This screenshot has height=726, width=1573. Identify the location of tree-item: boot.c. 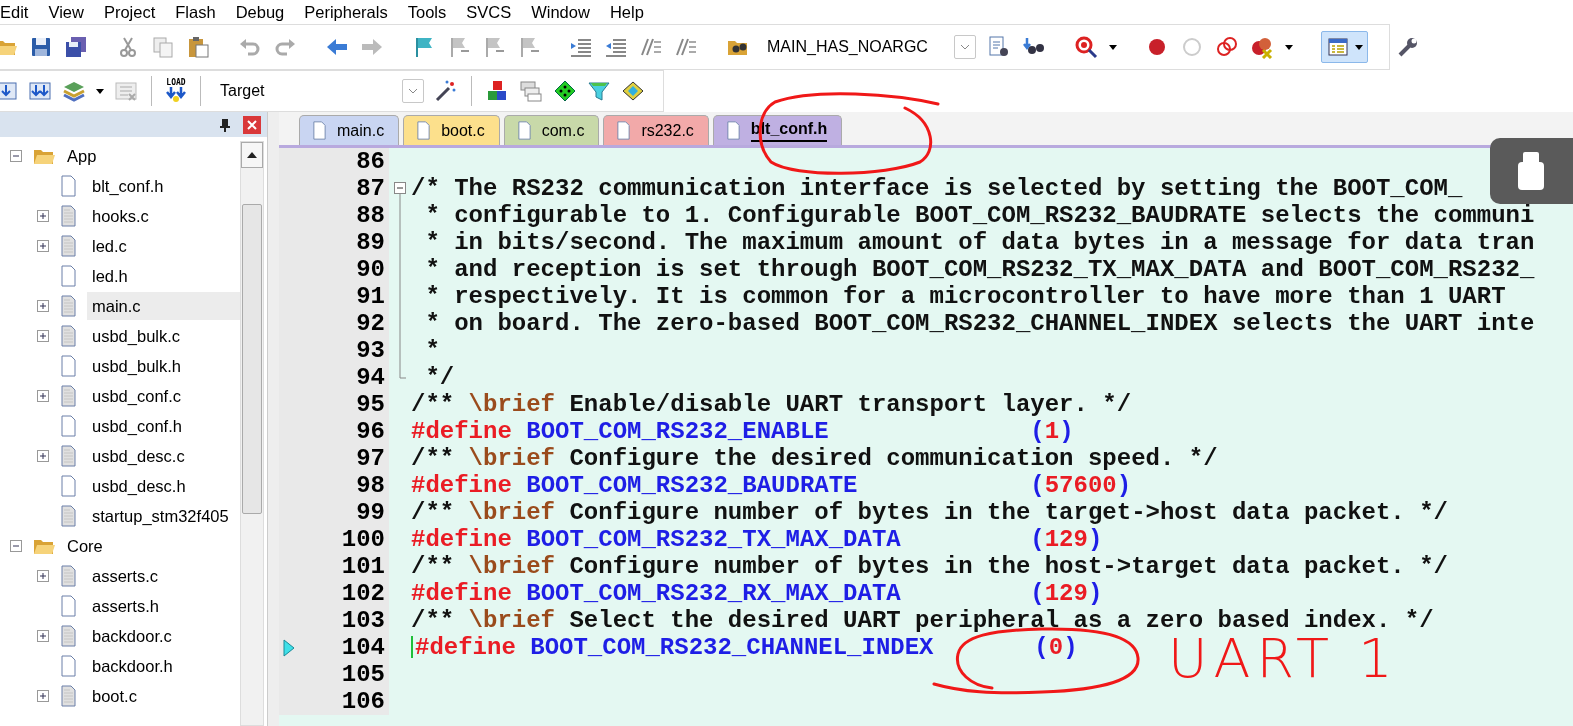
(163, 696).